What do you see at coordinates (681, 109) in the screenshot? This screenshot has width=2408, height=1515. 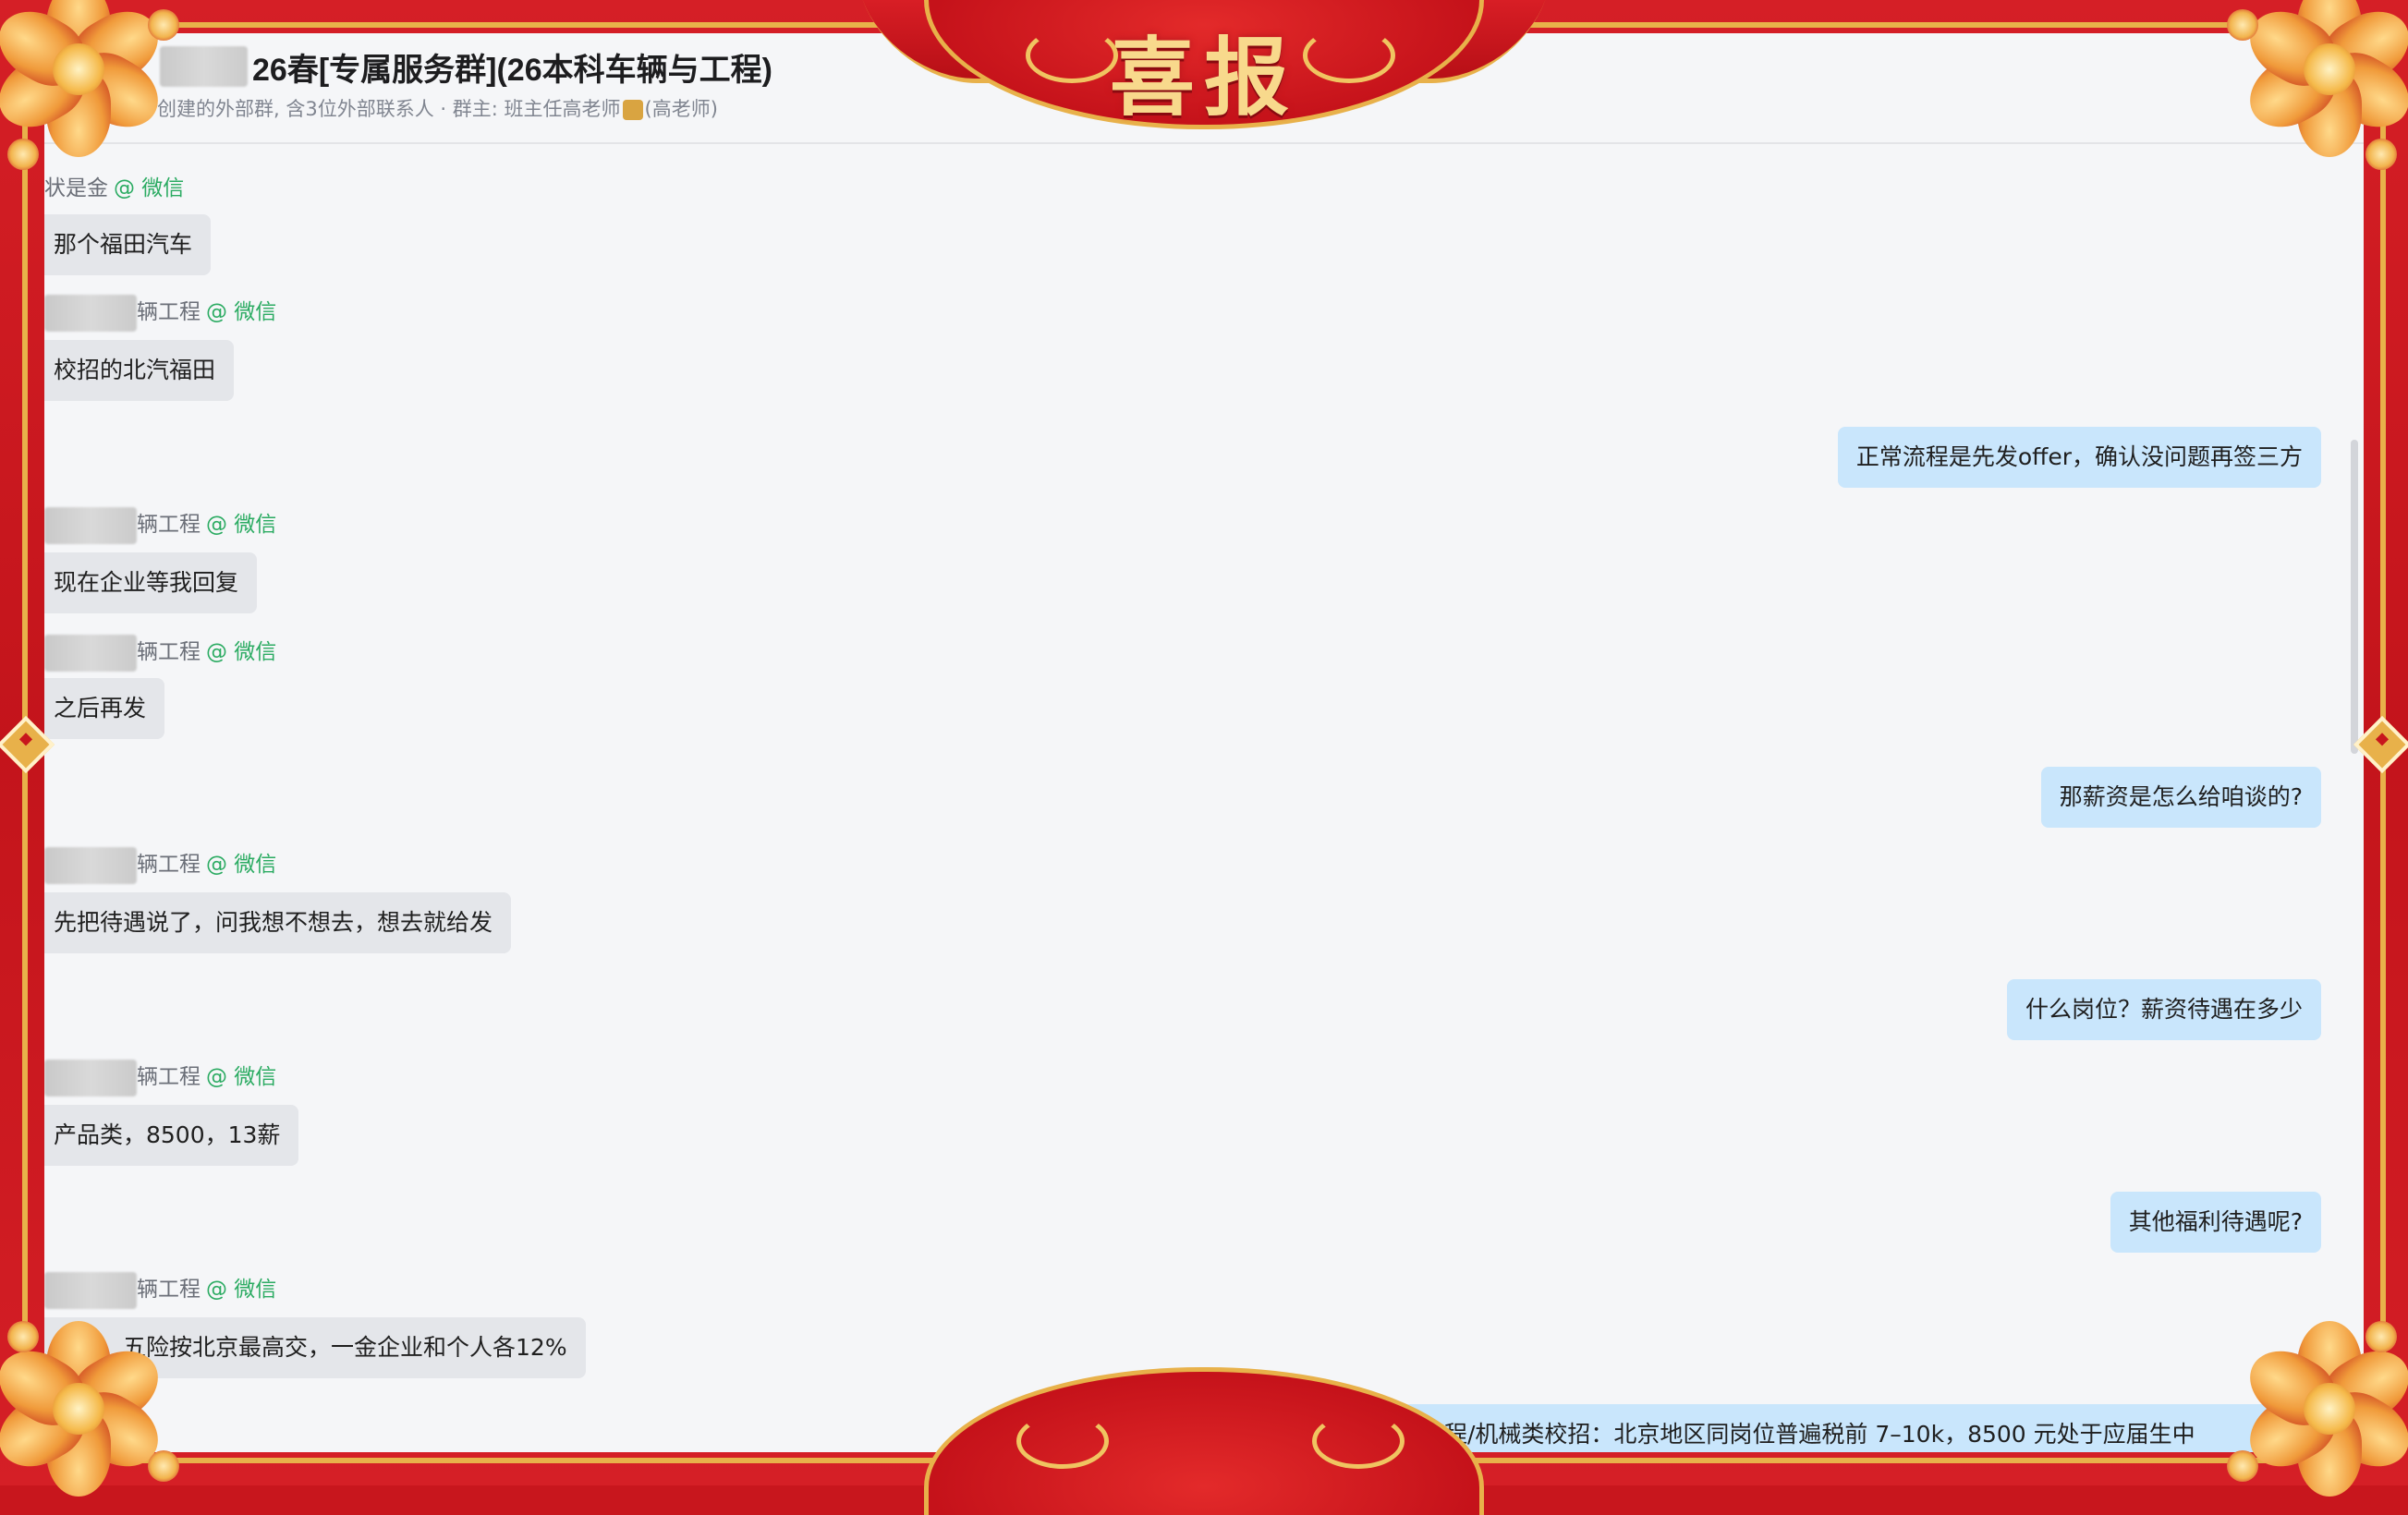 I see `group-subtitle-owner: (高老师)` at bounding box center [681, 109].